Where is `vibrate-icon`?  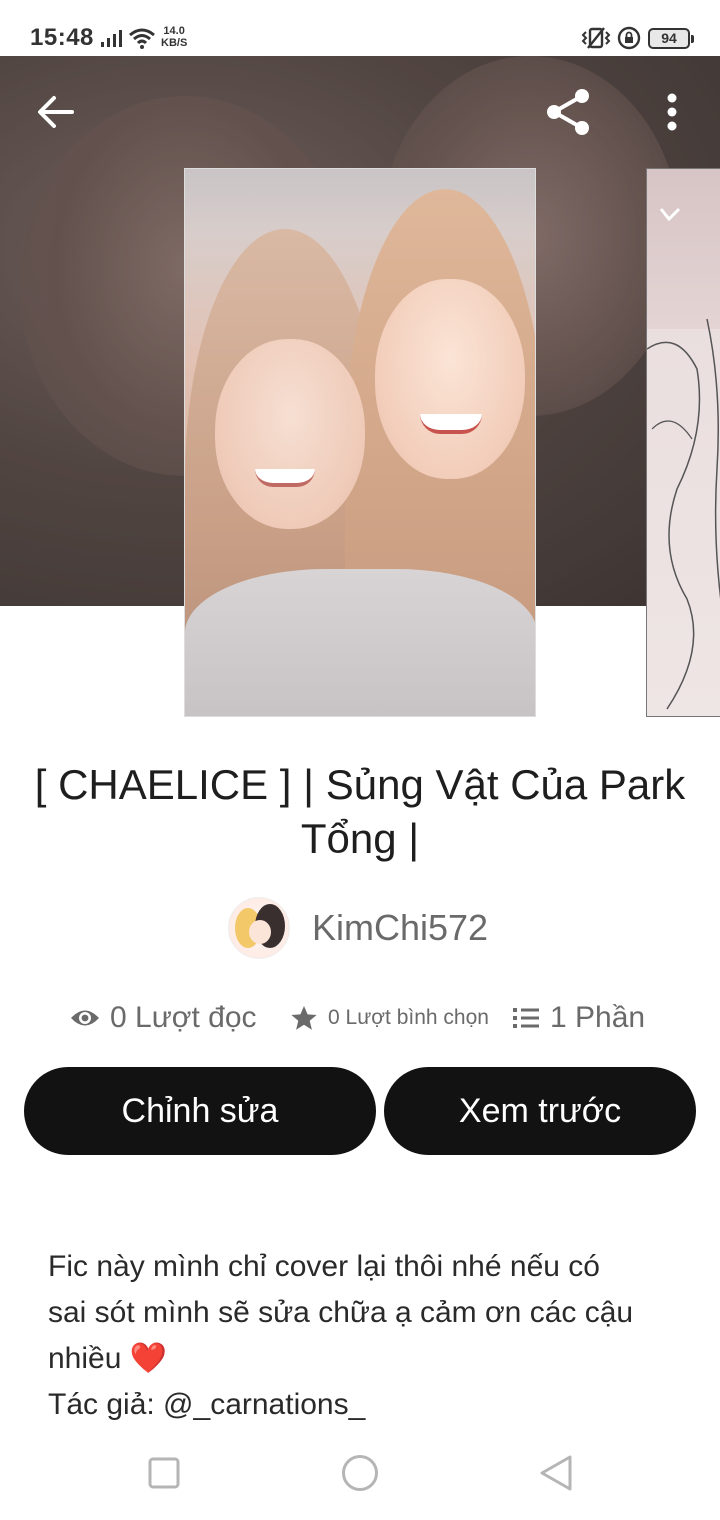
vibrate-icon is located at coordinates (596, 38).